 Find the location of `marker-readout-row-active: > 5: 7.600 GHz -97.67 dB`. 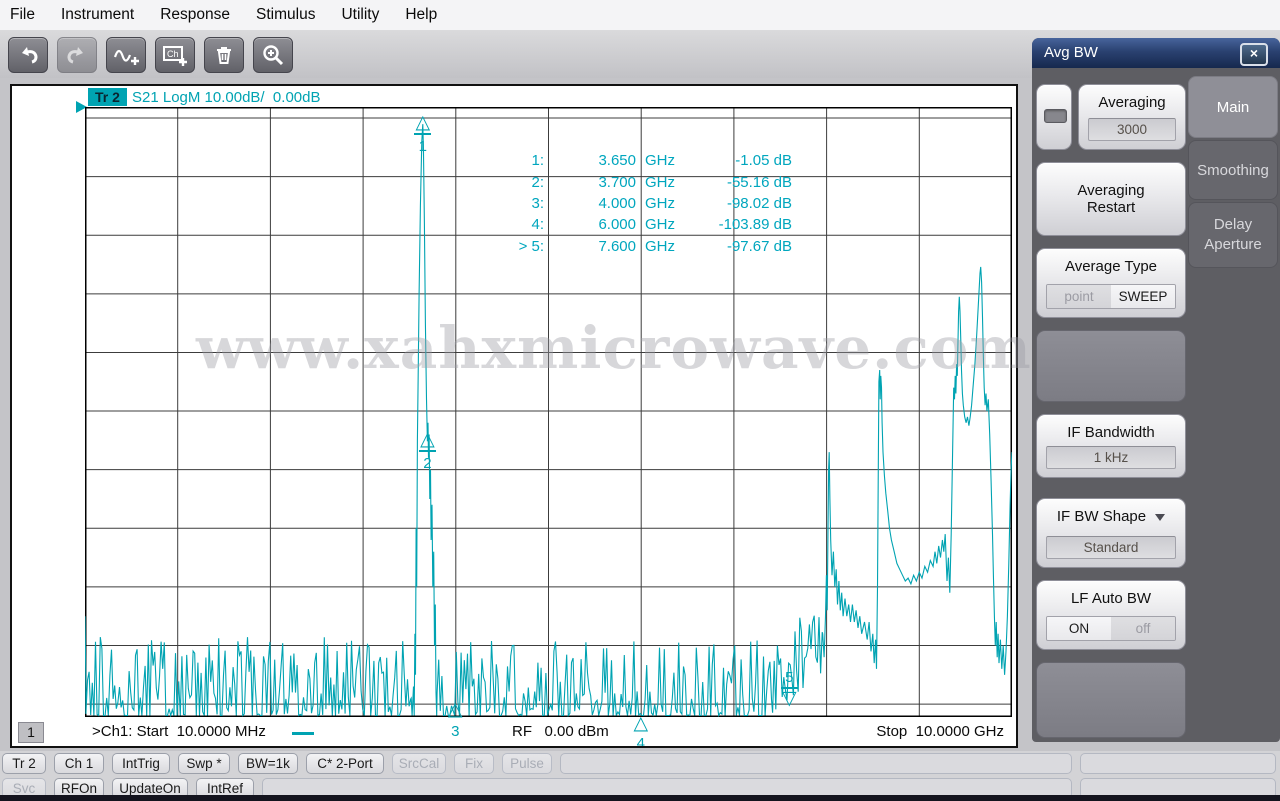

marker-readout-row-active: > 5: 7.600 GHz -97.67 dB is located at coordinates (655, 246).